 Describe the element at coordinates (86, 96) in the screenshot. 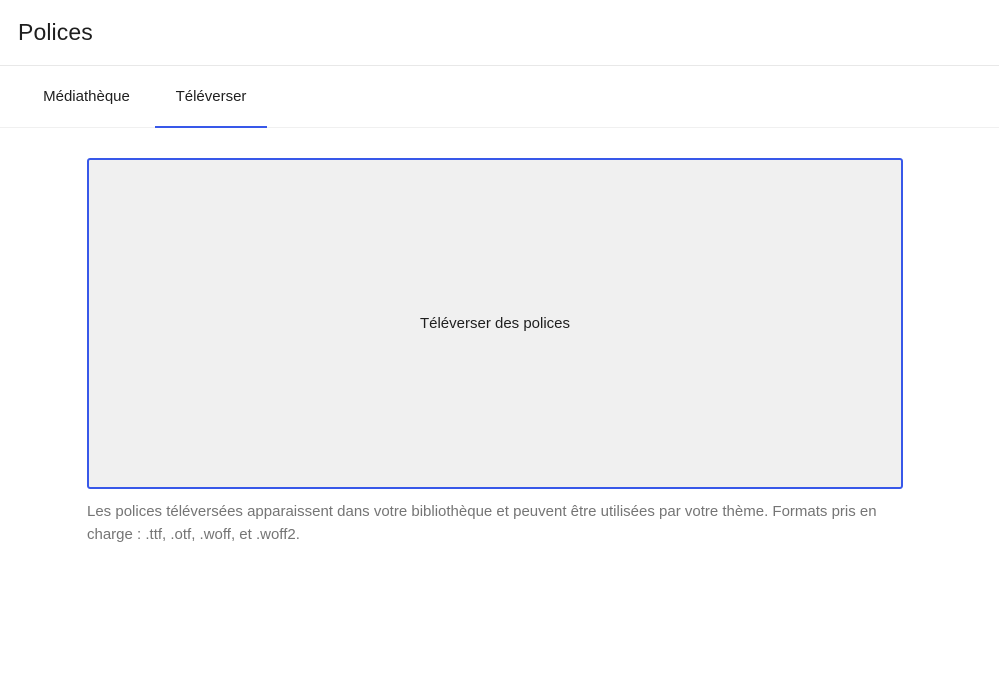

I see `tab-mediatheque: Médiathèque` at that location.